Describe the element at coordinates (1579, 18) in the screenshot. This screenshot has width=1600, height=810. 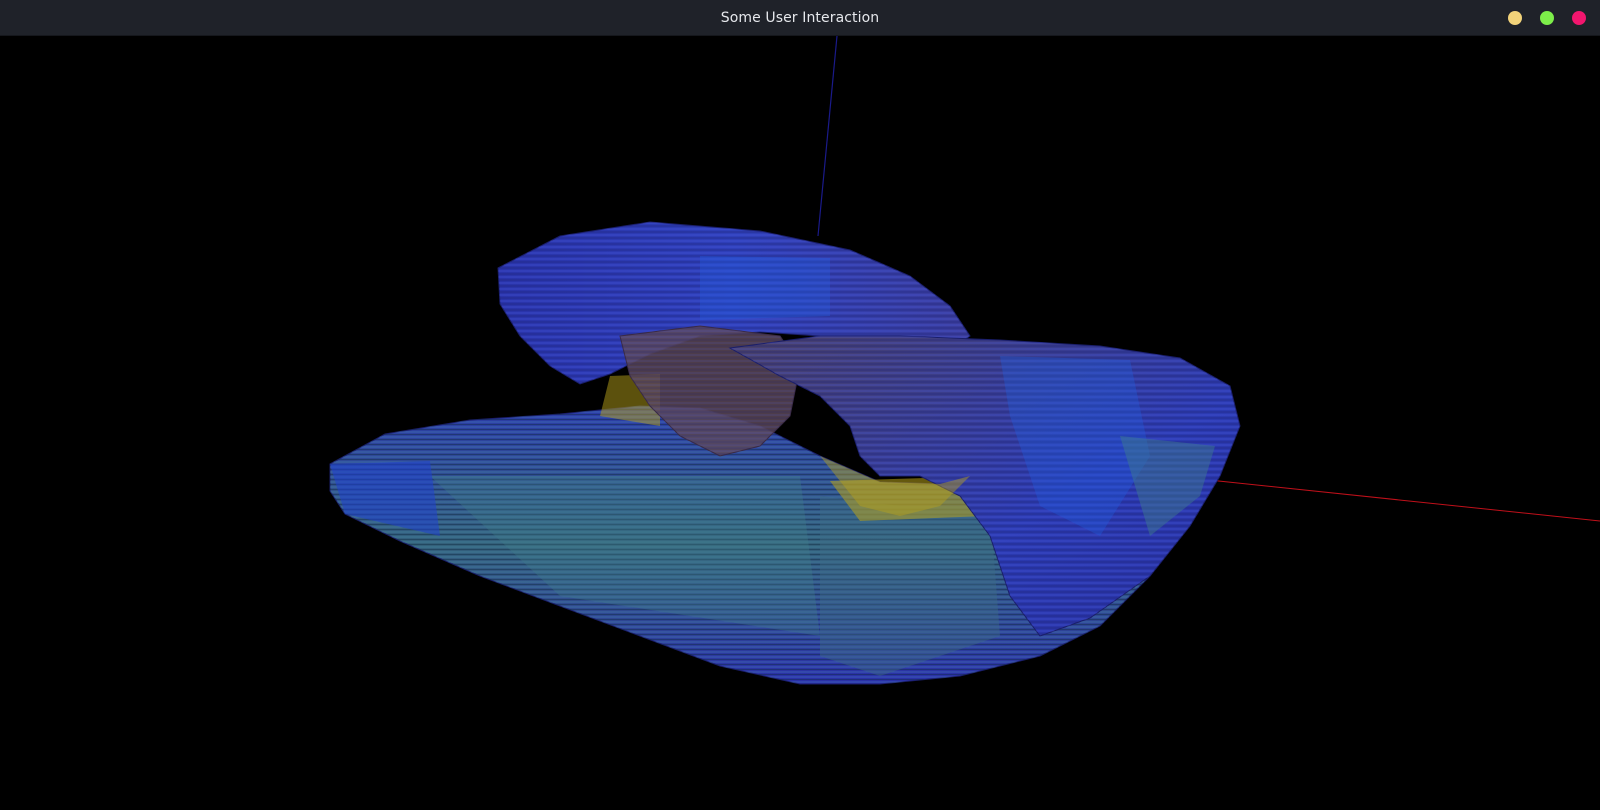
I see `close-button` at that location.